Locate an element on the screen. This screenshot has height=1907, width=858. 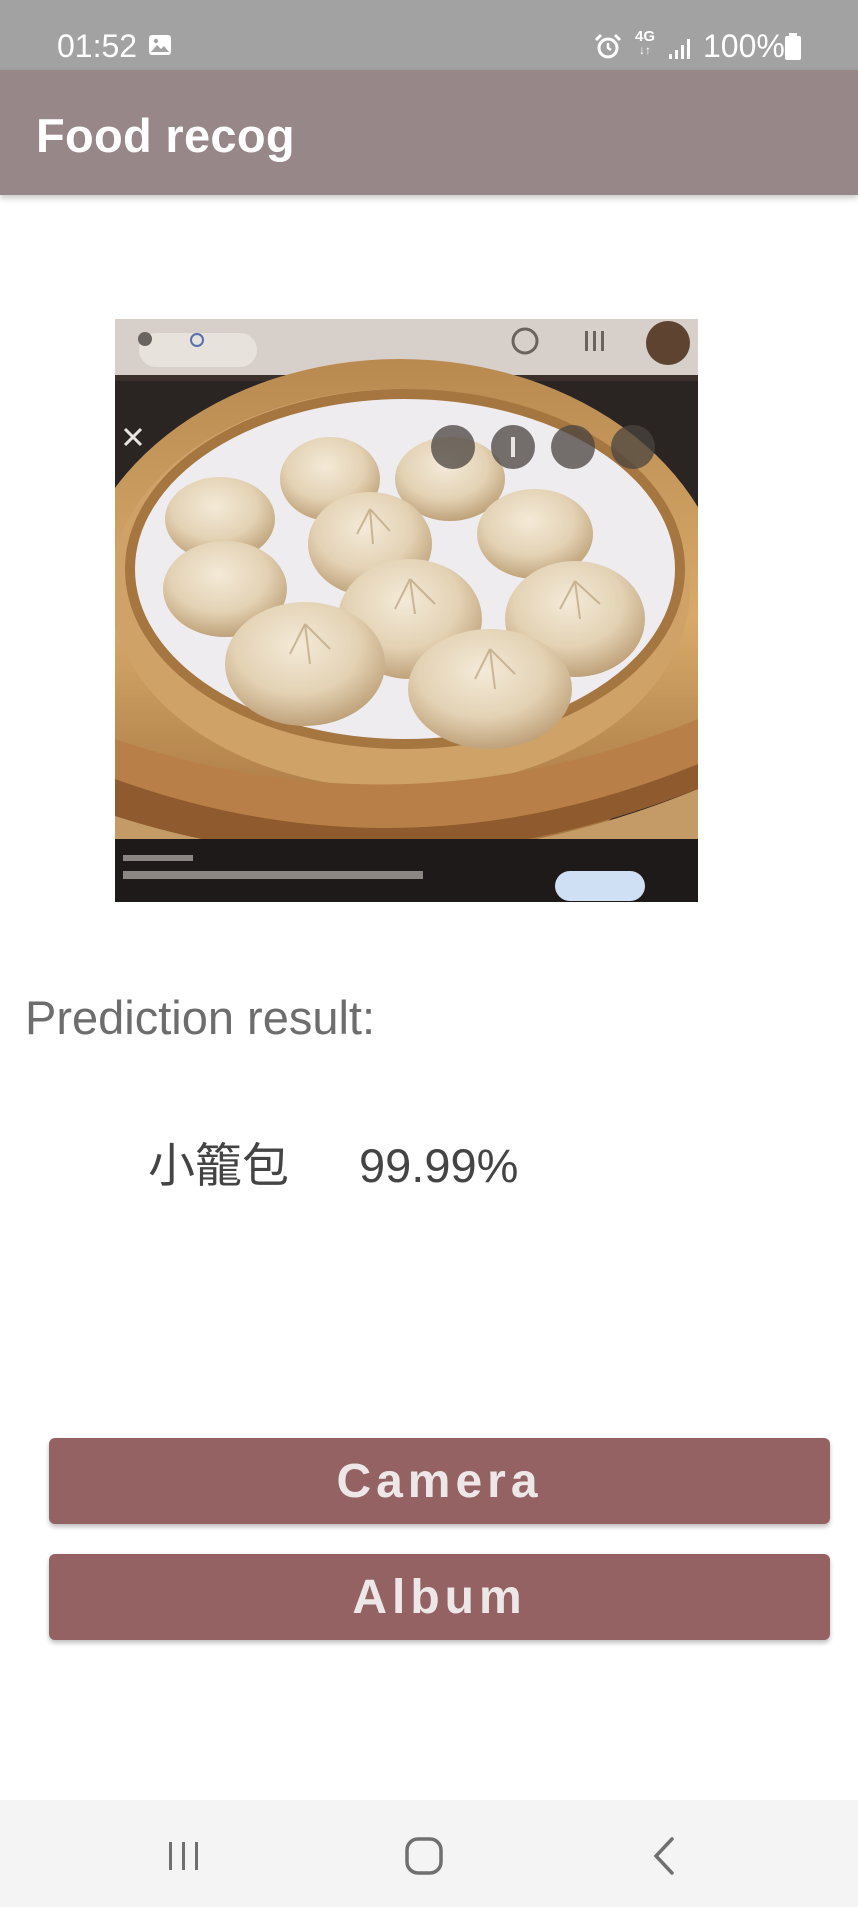
battery-percentage: 100% is located at coordinates (744, 46).